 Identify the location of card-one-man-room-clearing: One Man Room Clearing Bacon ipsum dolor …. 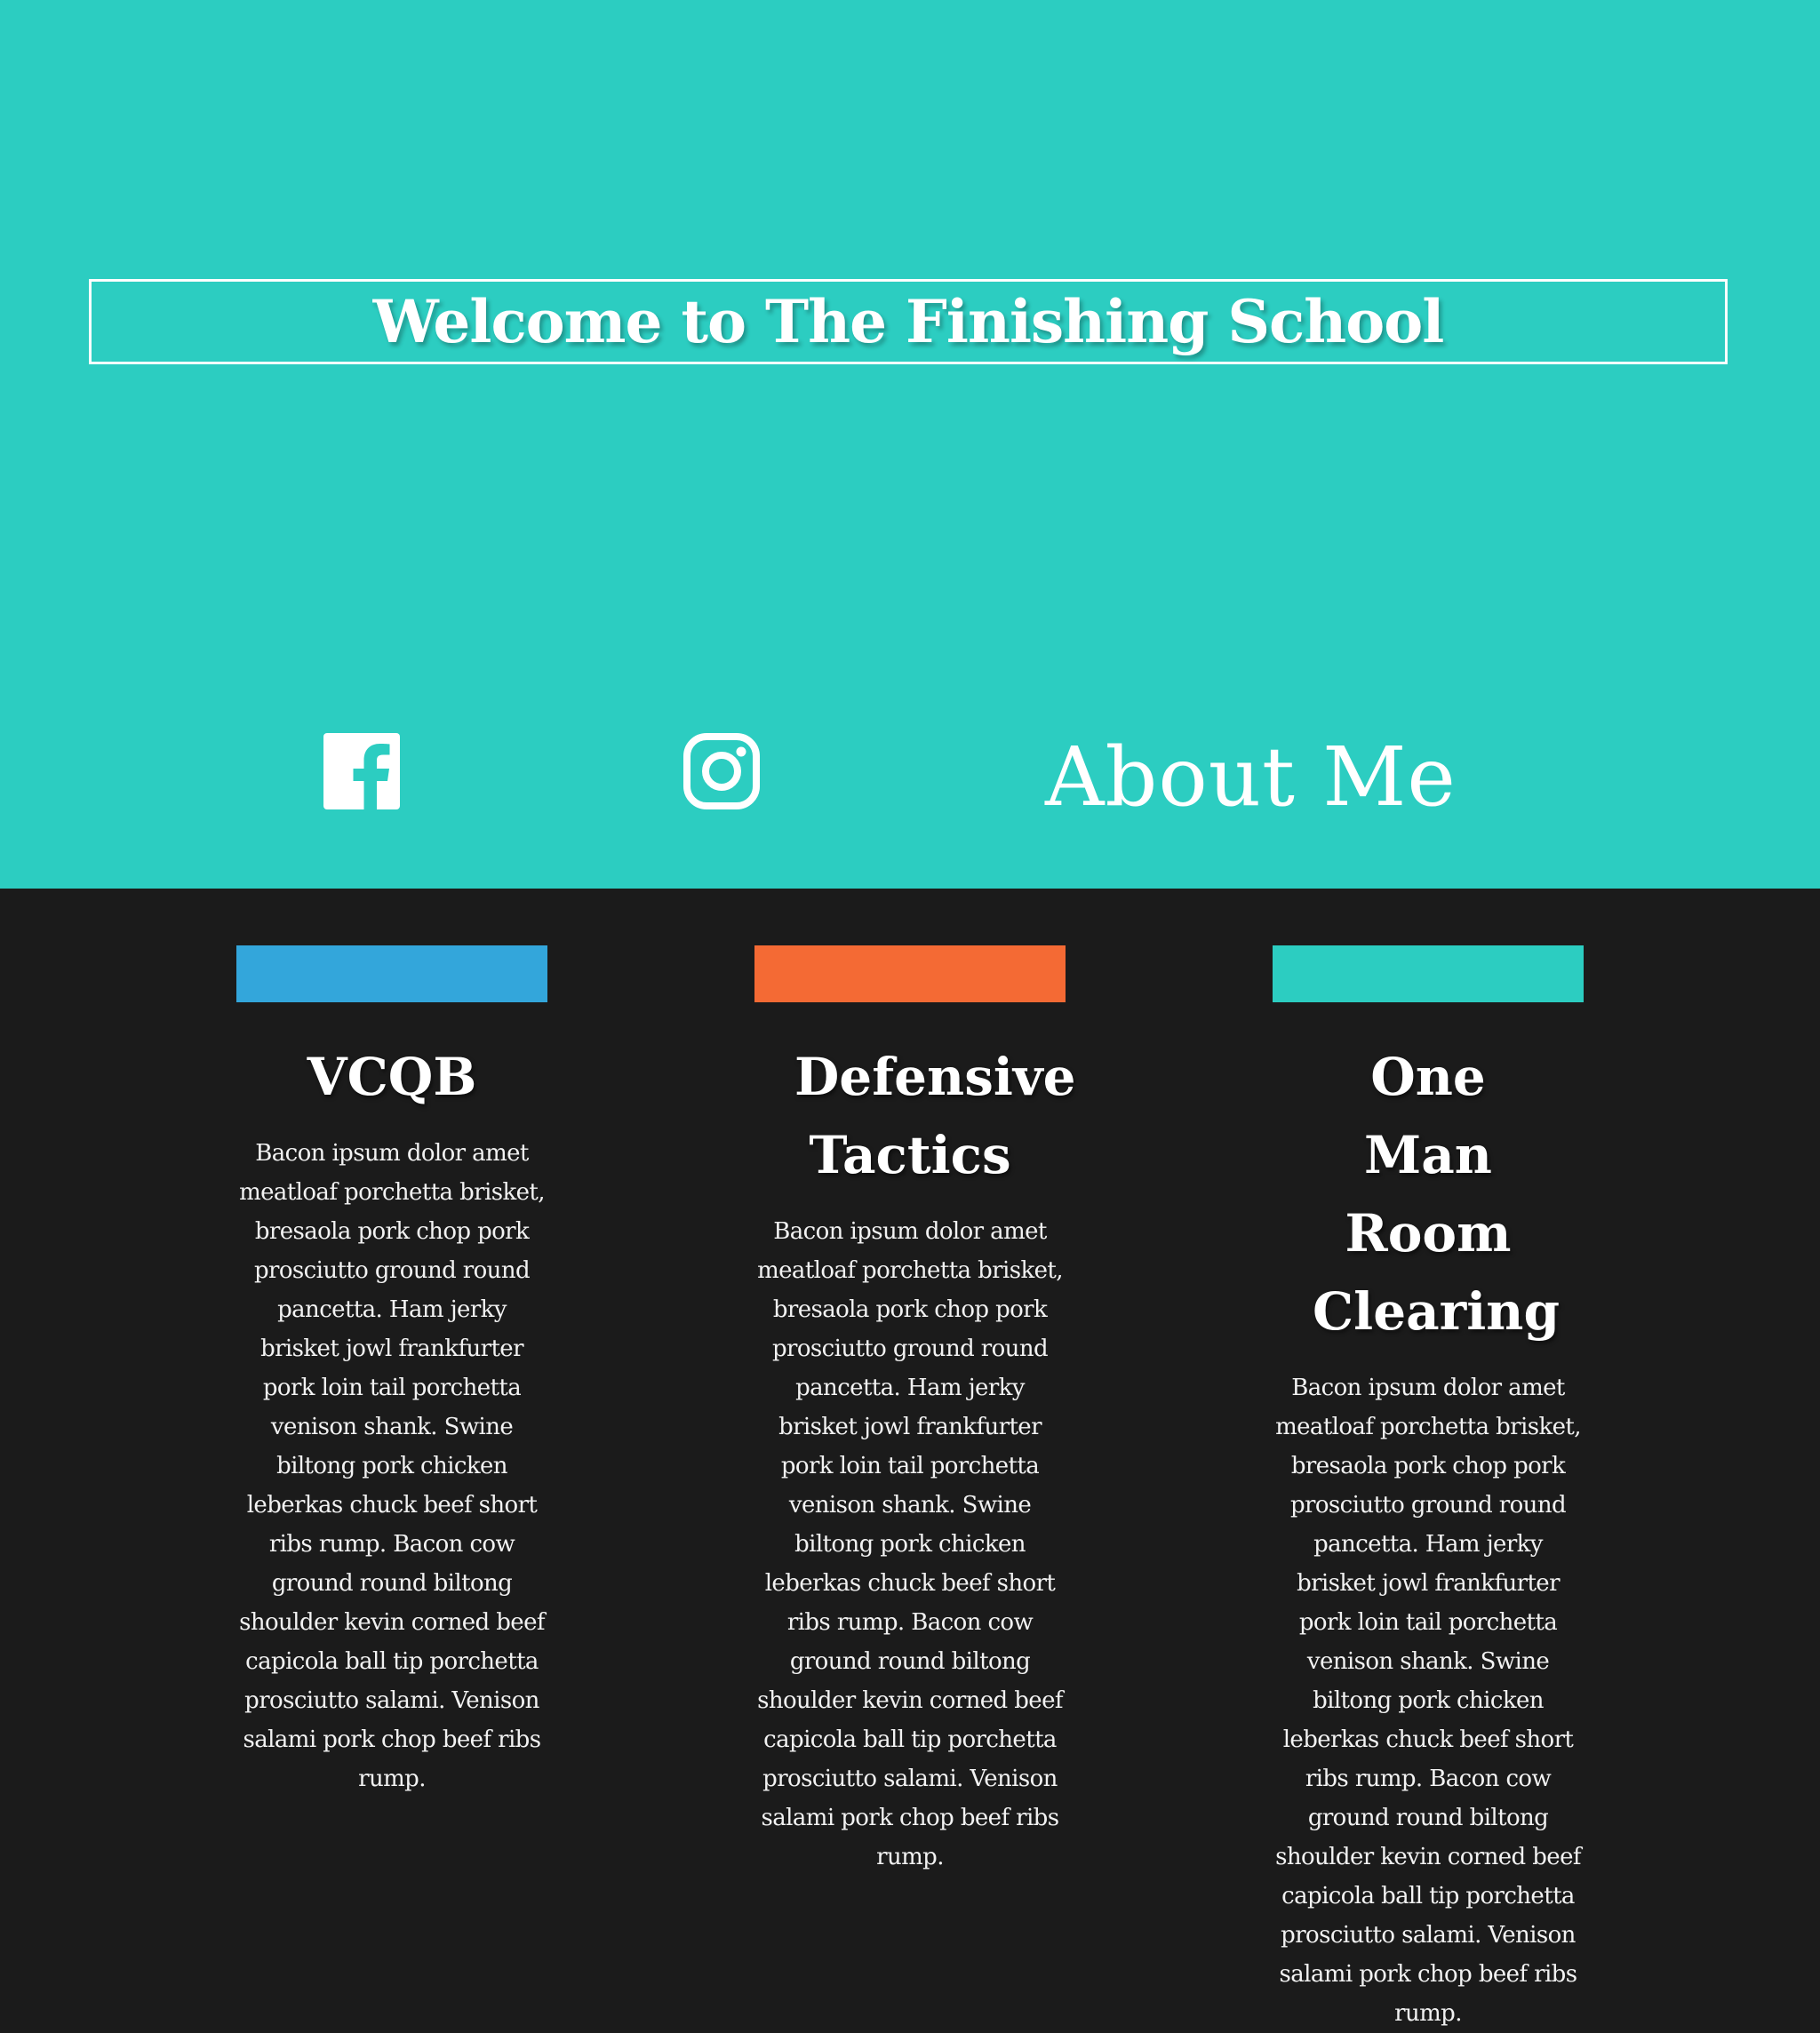
(1428, 1489).